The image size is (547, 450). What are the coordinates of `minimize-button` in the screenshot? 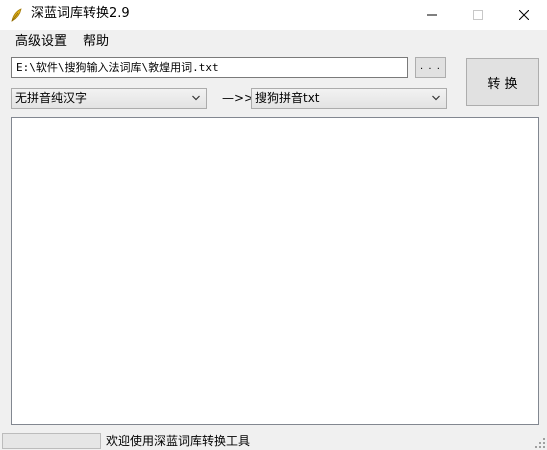 It's located at (432, 15).